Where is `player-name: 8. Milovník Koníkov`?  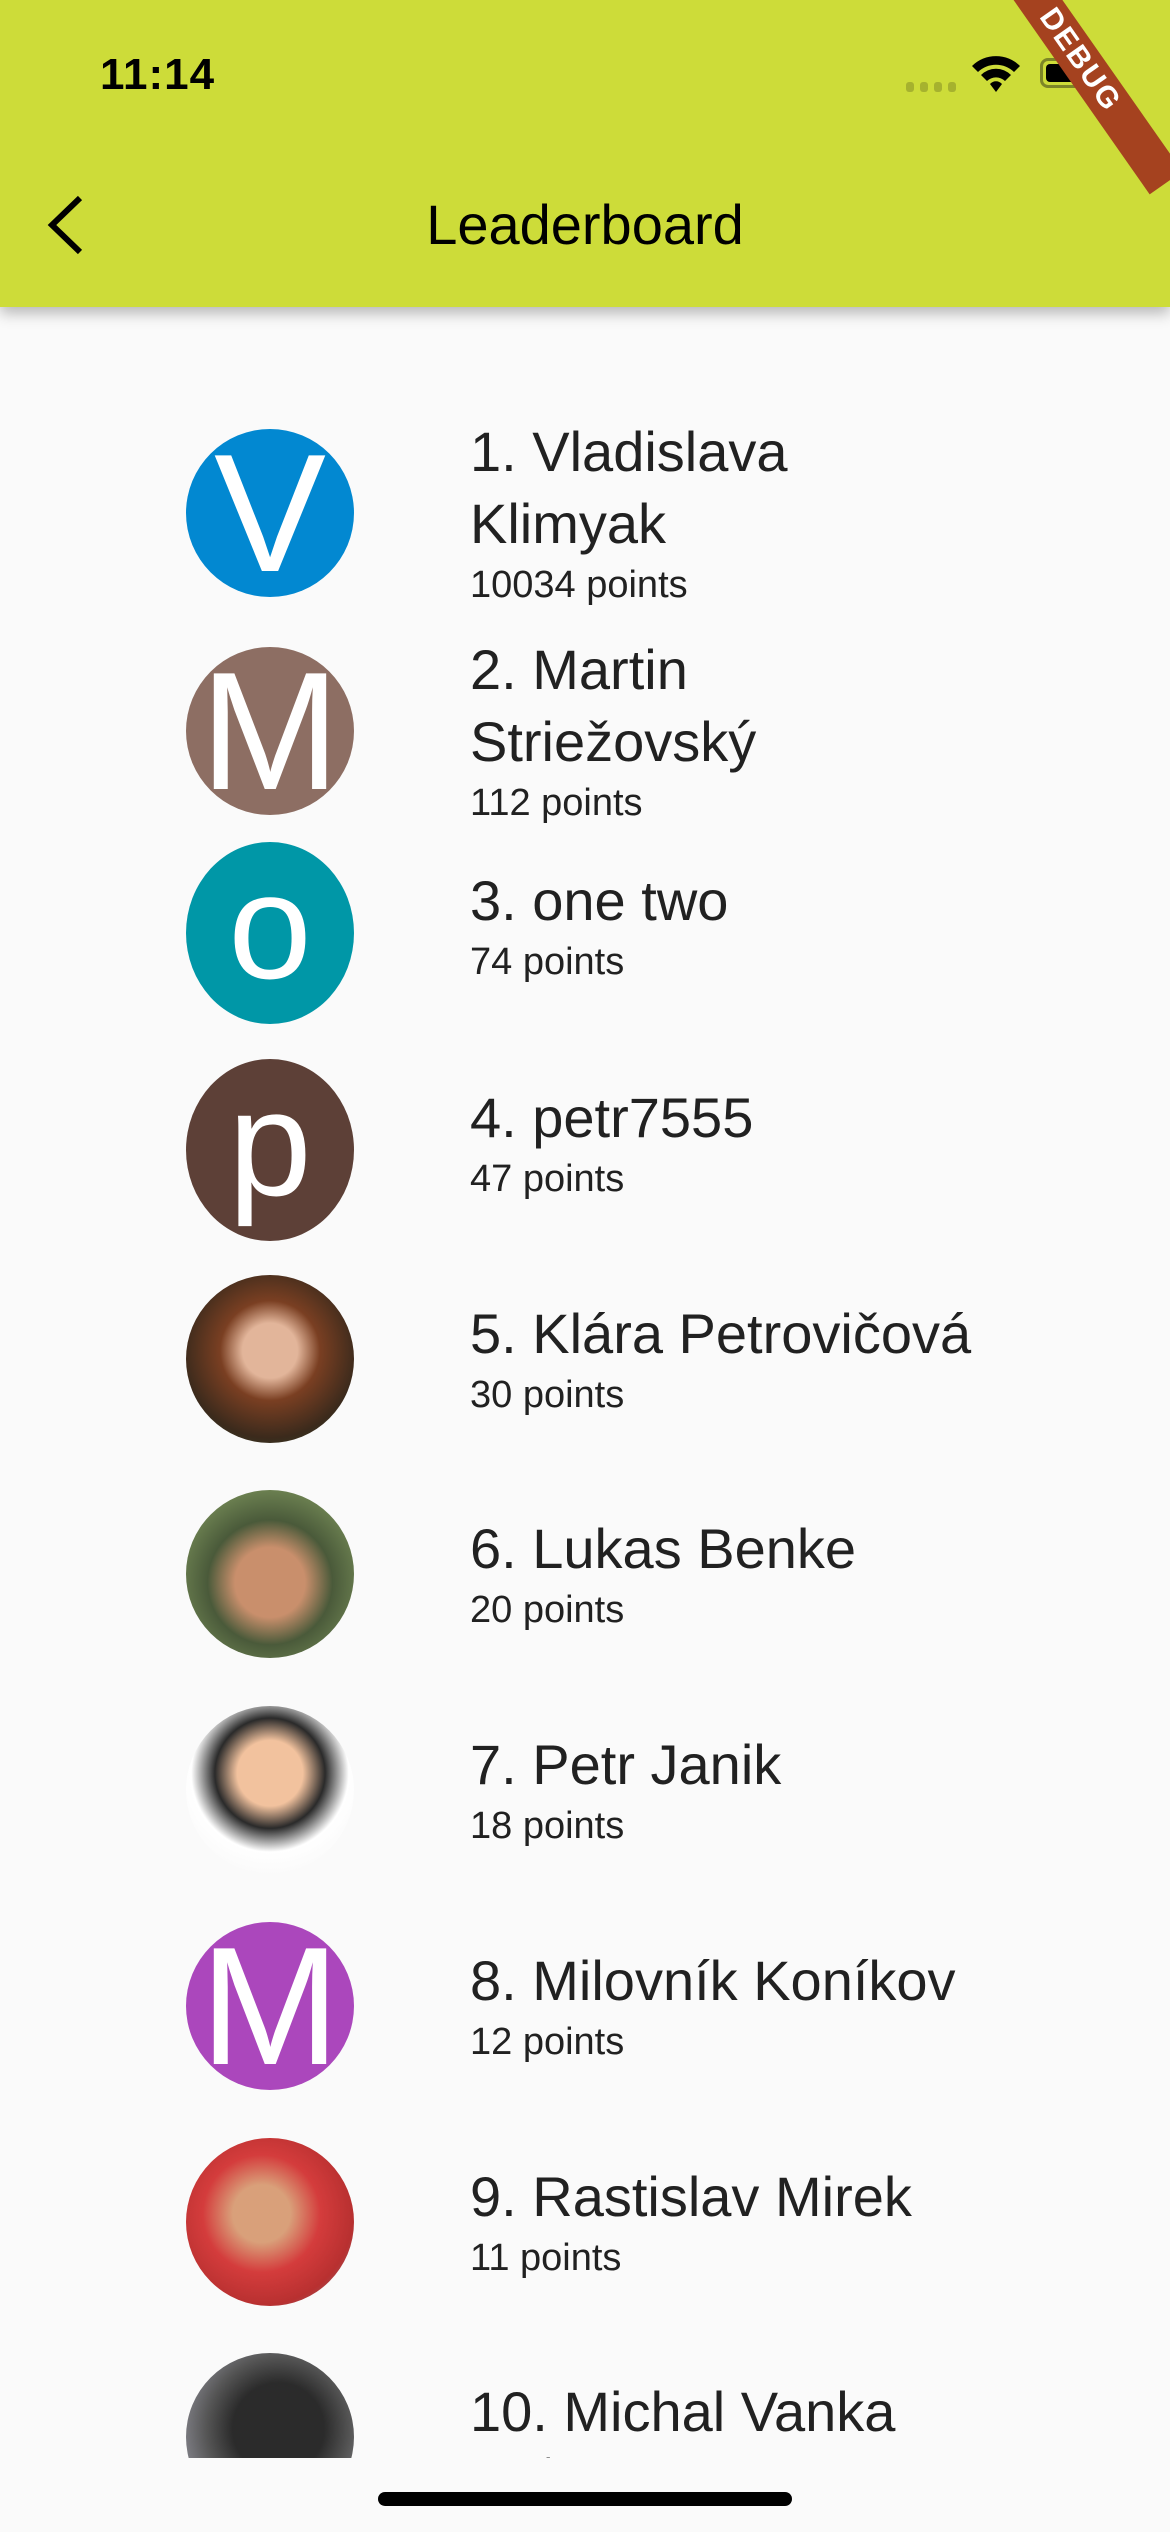 player-name: 8. Milovník Koníkov is located at coordinates (713, 1980).